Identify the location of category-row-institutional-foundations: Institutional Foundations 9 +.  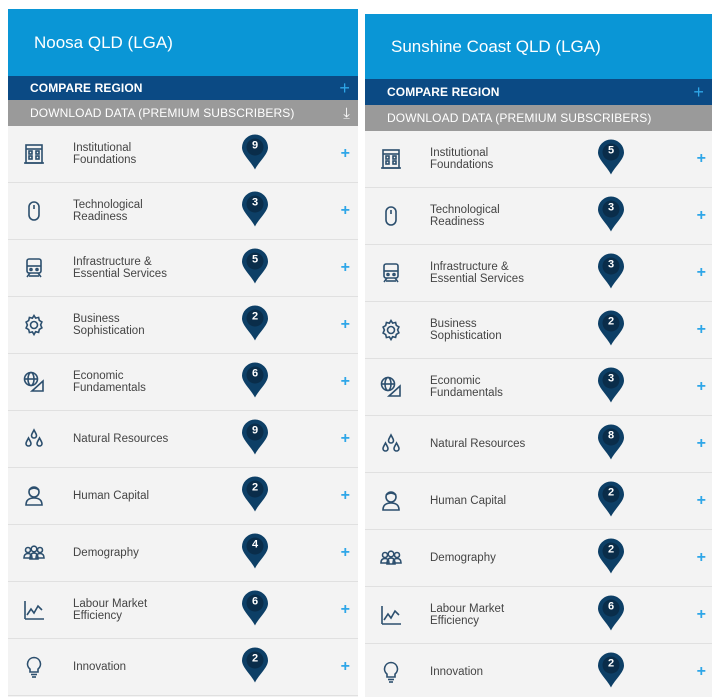
(183, 154).